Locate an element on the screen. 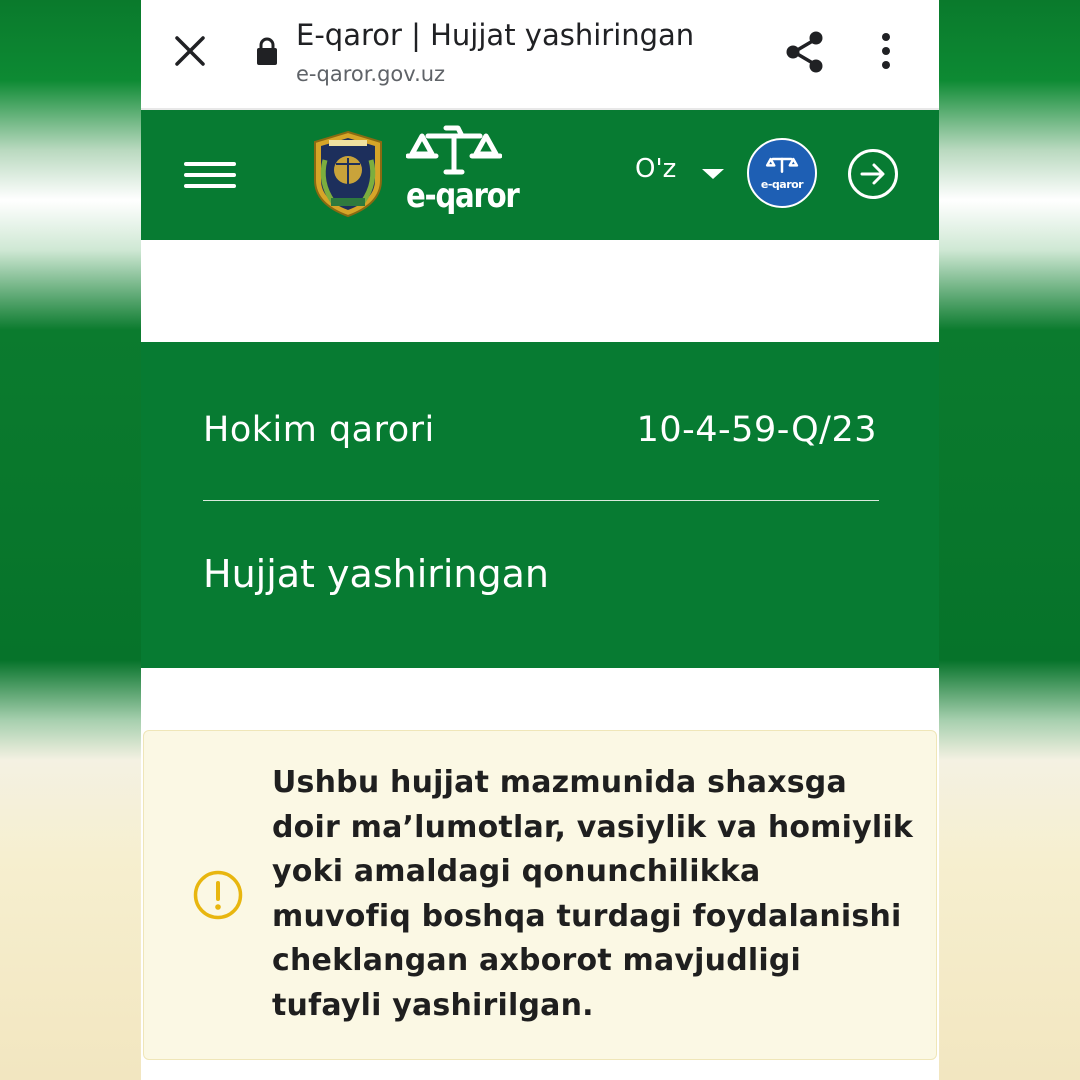  site-header: e-qaror O'z e-qaror is located at coordinates (540, 175).